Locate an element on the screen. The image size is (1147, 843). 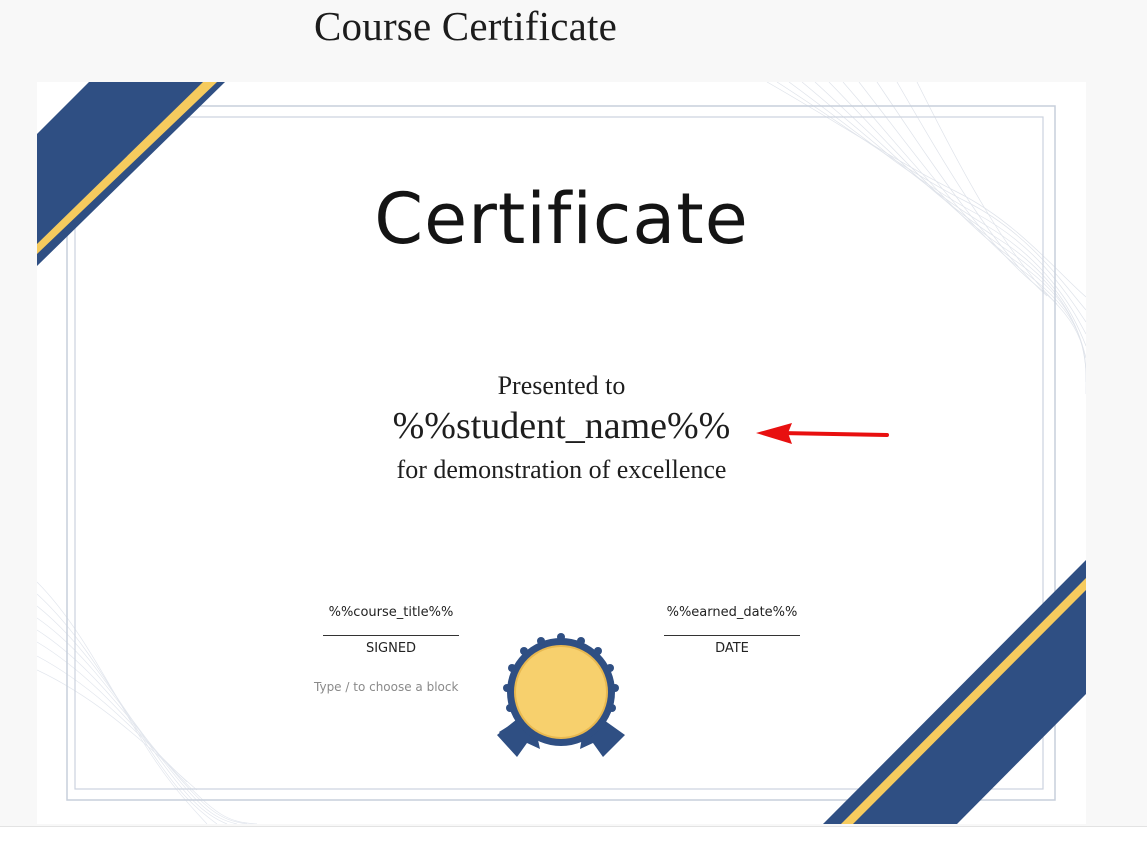
course-title-placeholder: %%course_title%% is located at coordinates (391, 617).